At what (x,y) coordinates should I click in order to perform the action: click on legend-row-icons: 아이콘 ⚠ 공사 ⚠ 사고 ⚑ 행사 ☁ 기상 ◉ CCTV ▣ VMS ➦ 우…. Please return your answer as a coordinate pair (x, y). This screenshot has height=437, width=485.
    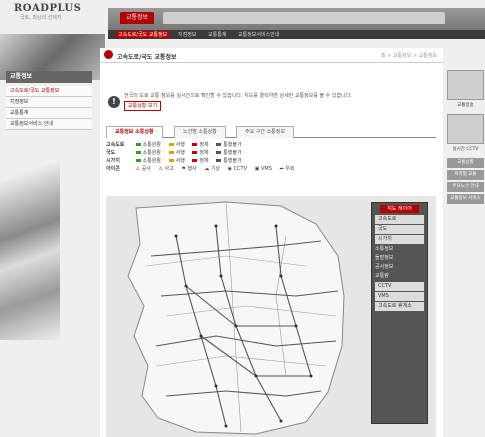
    Looking at the image, I should click on (271, 169).